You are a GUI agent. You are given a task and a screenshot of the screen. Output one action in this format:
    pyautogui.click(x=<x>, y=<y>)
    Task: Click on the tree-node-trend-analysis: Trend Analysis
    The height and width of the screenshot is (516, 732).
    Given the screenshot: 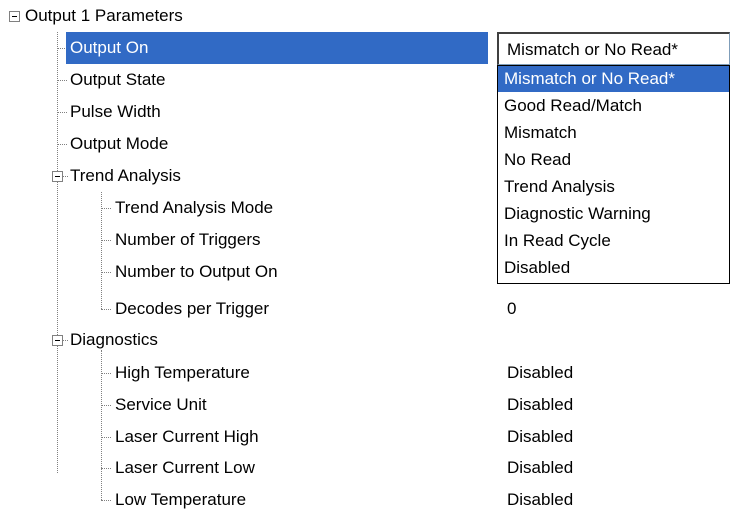 What is the action you would take?
    pyautogui.click(x=248, y=176)
    